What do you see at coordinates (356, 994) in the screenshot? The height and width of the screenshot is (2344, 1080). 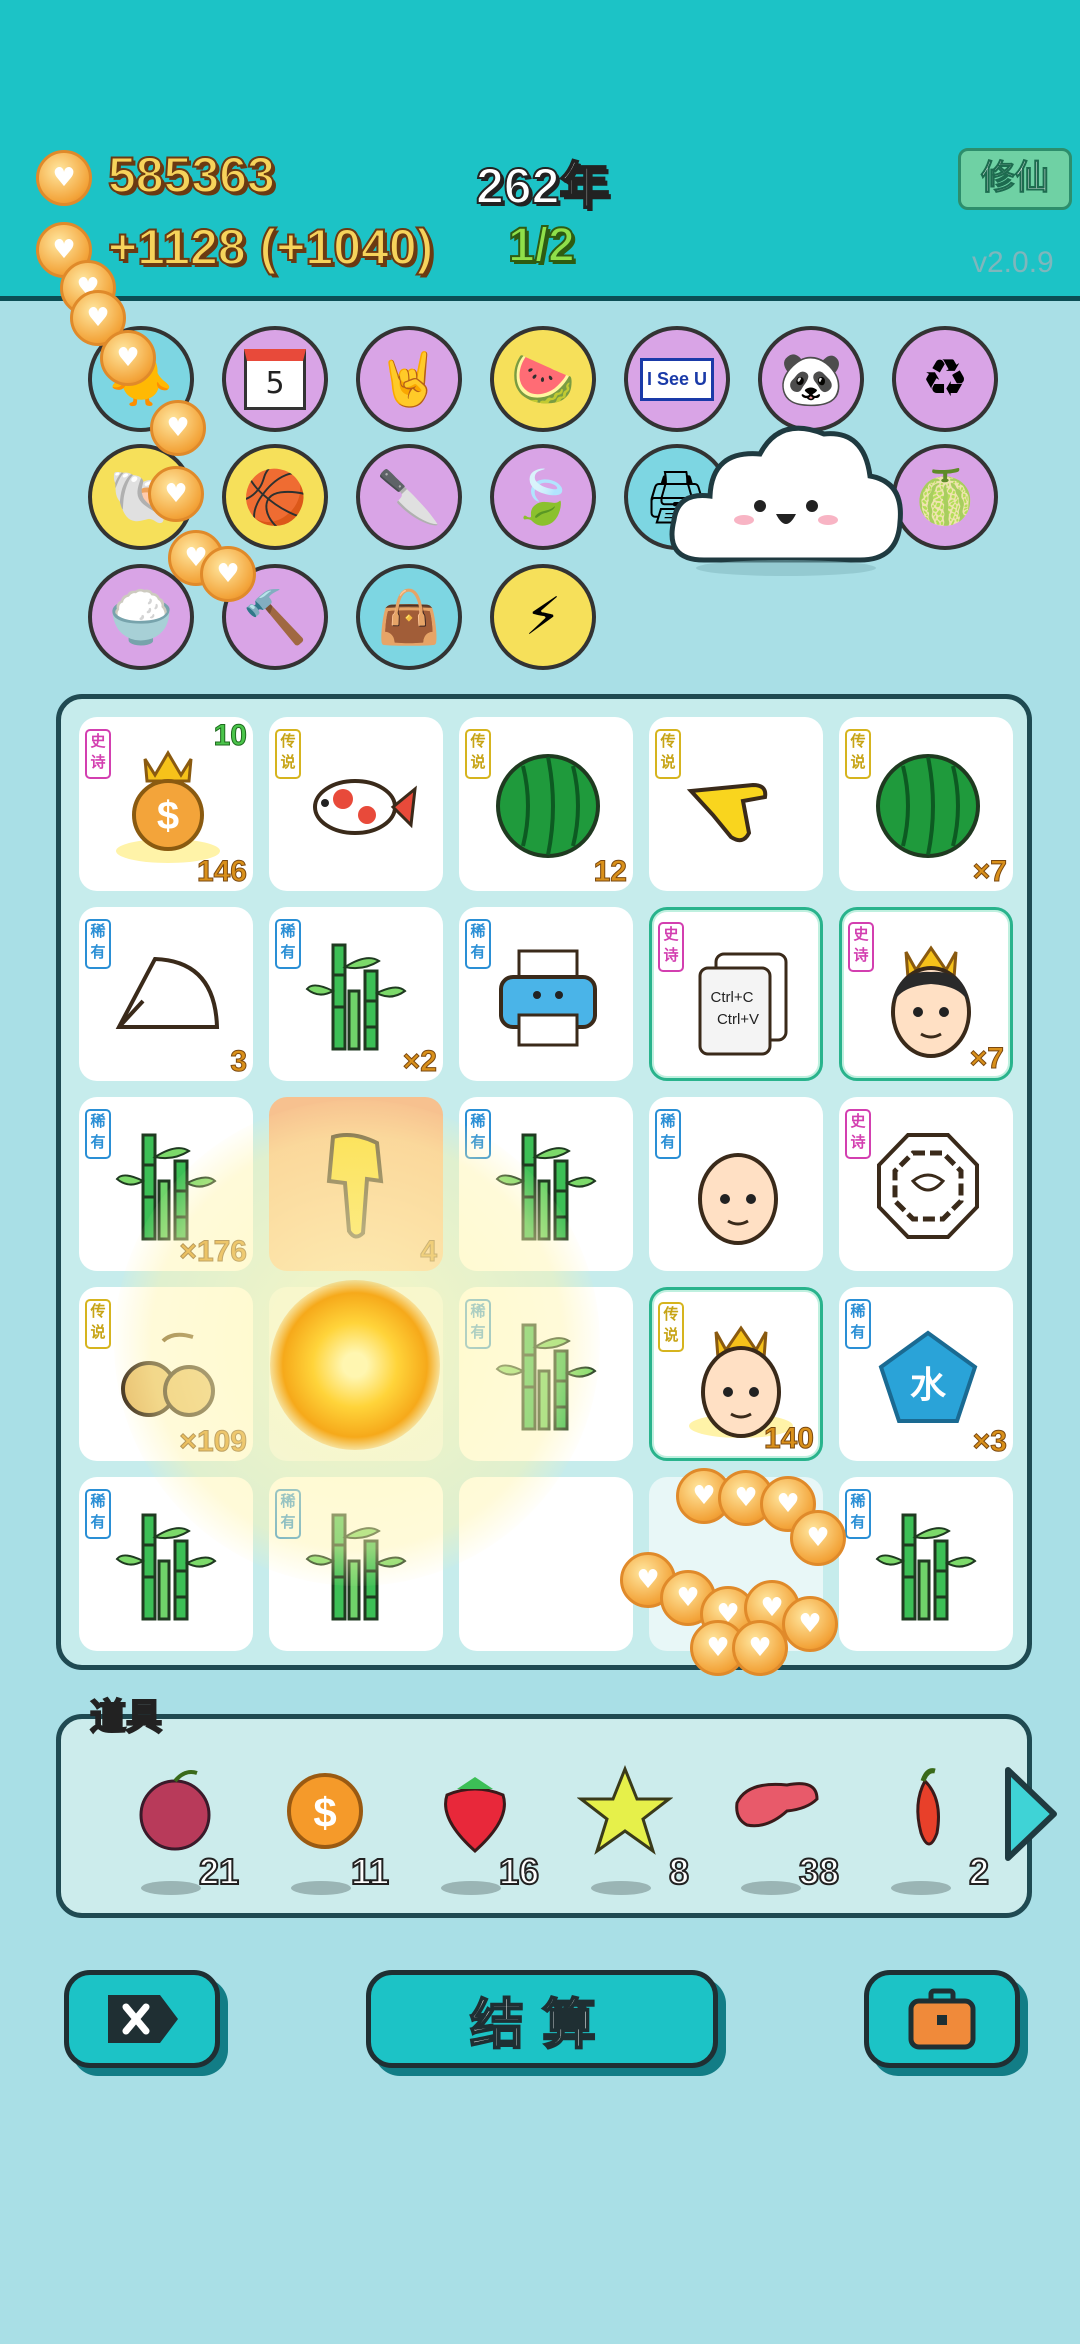 I see `board-cell: 稀有 ×2` at bounding box center [356, 994].